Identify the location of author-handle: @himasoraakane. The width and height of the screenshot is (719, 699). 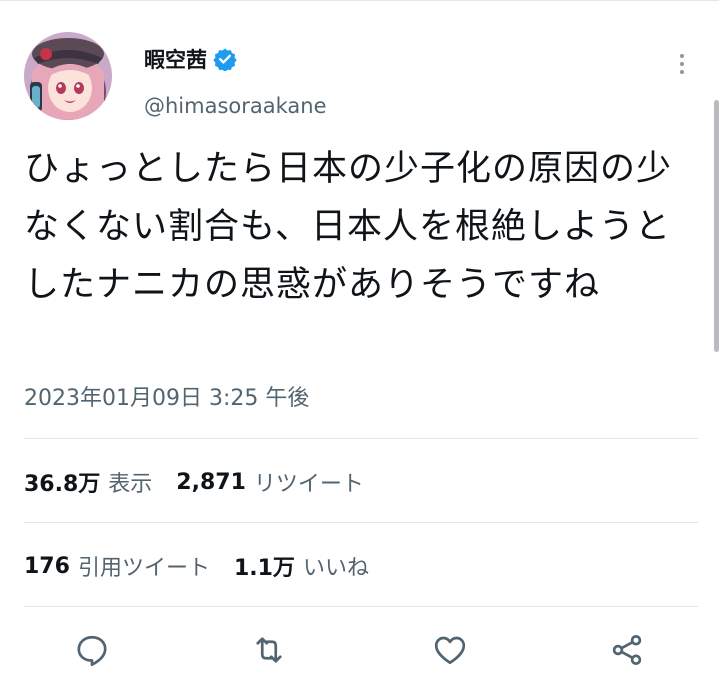
(235, 106).